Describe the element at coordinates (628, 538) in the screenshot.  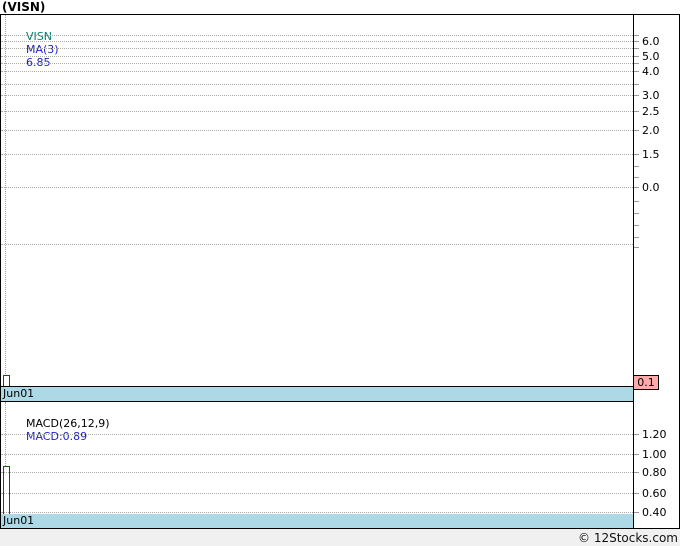
I see `site-credit-link: © 12Stocks.com` at that location.